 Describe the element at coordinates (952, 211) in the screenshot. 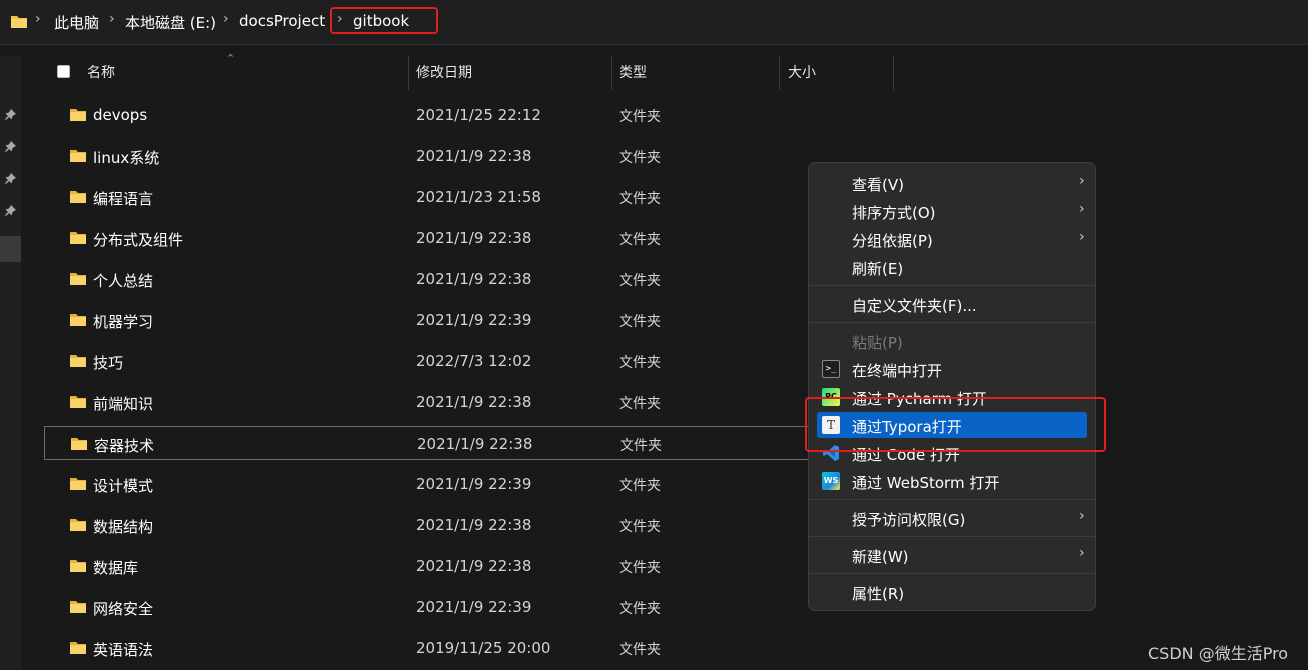

I see `menu-item-sort: 排序方式(O) ›` at that location.